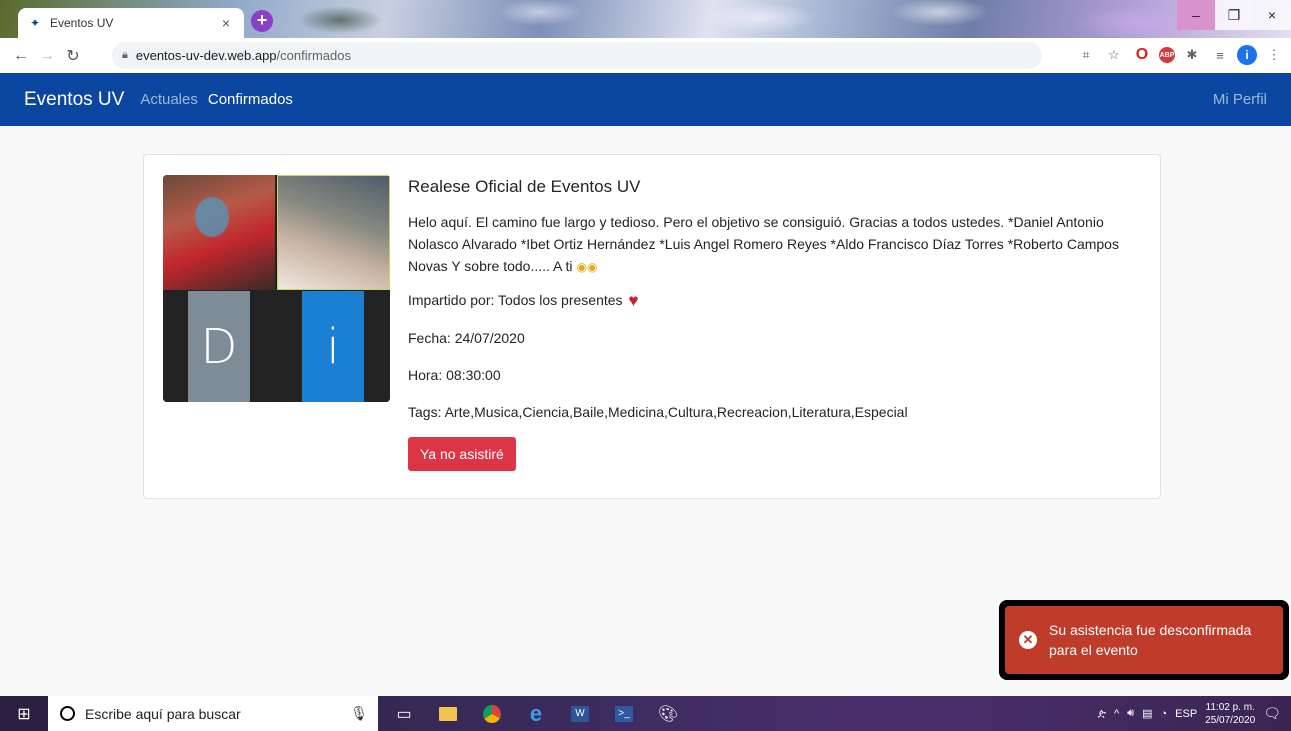 The image size is (1291, 731). I want to click on tab-title: Eventos UV, so click(82, 23).